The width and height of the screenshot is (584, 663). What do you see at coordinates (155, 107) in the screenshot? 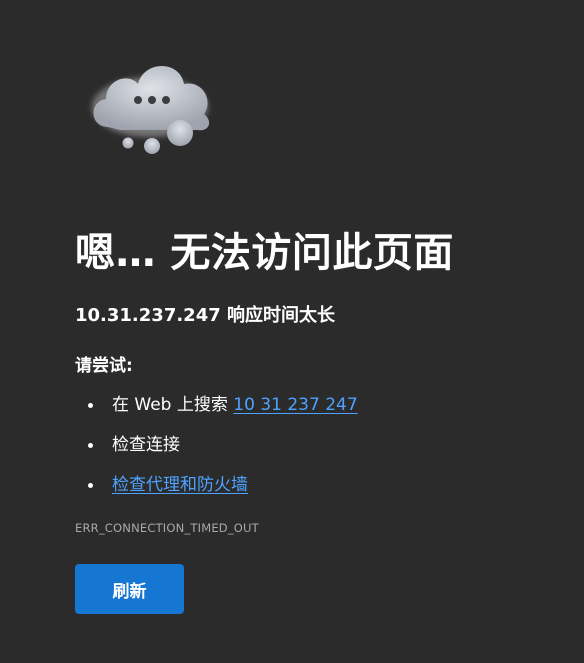
I see `cloud-icon` at bounding box center [155, 107].